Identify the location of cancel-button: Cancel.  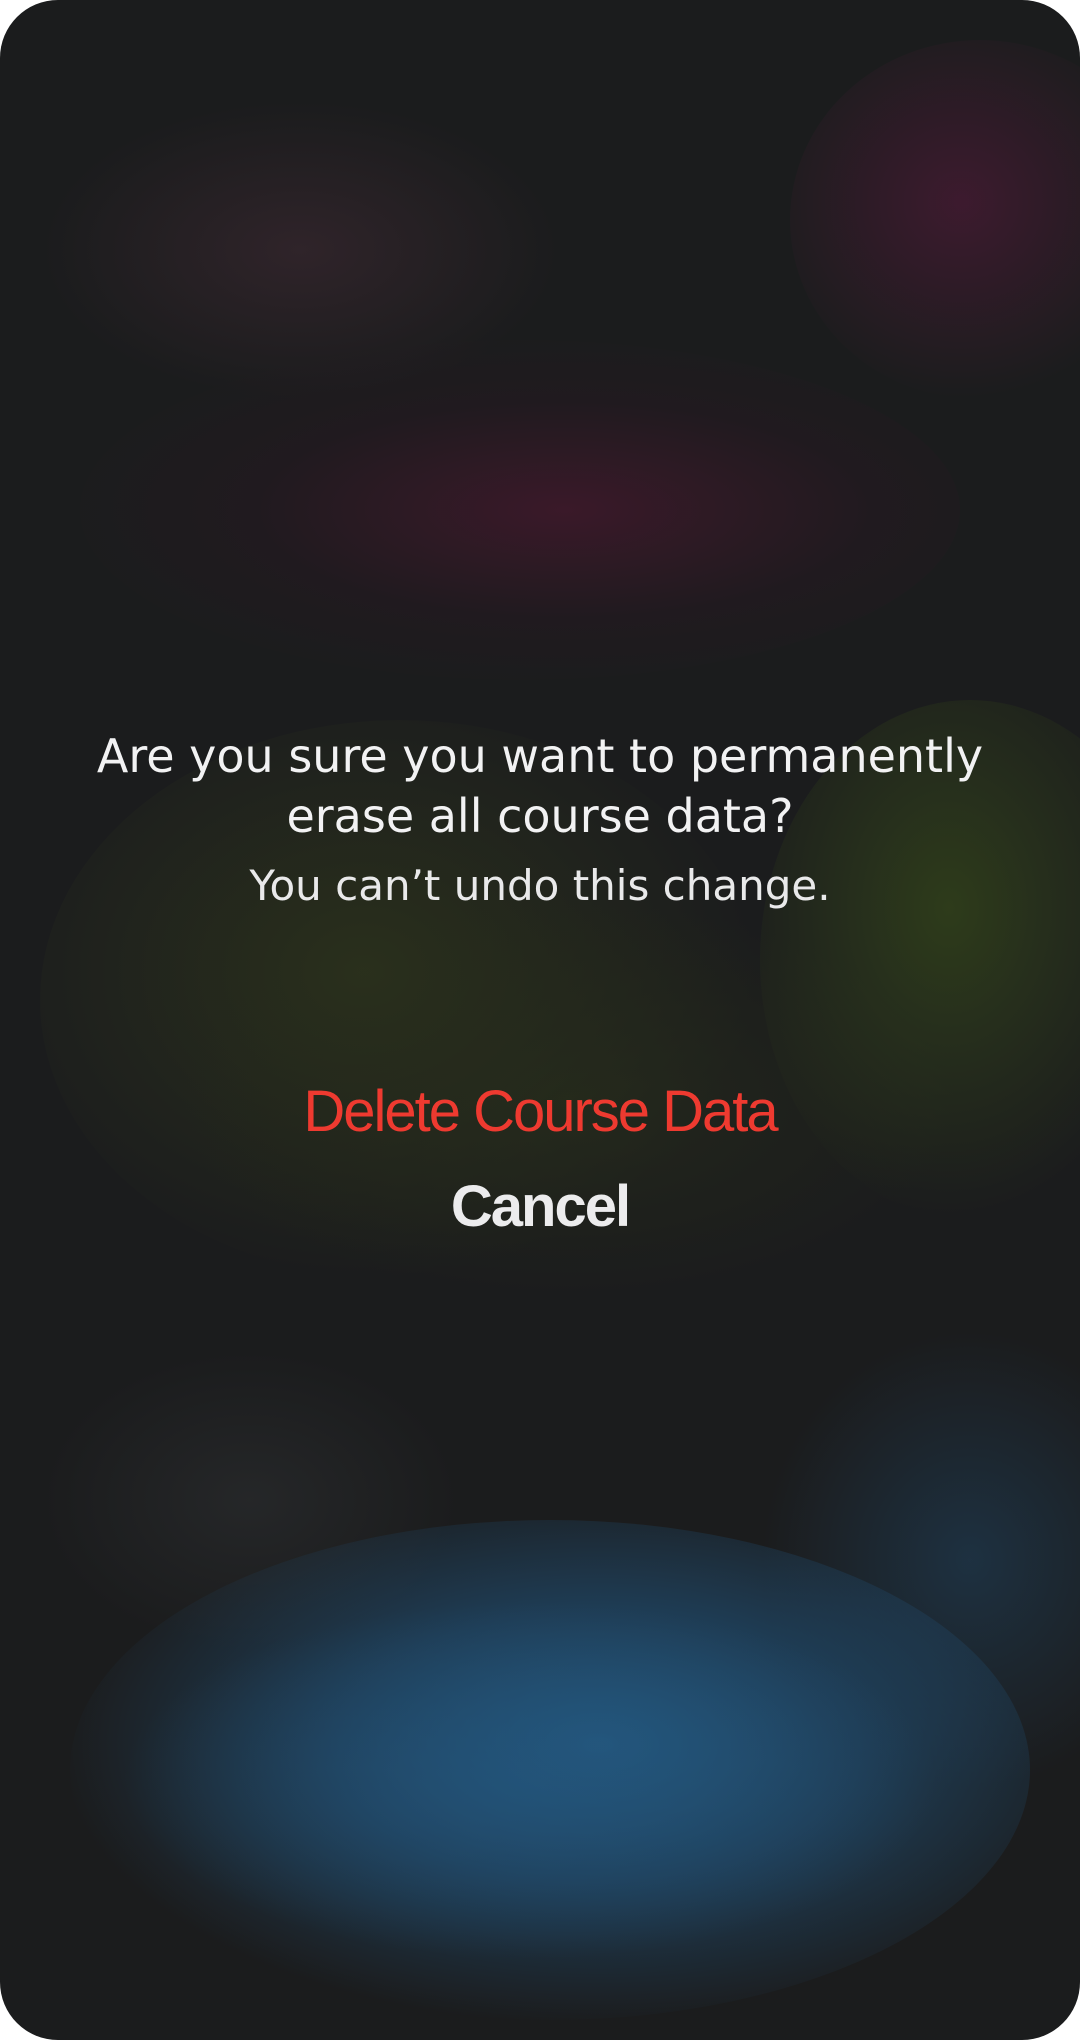
(540, 1207).